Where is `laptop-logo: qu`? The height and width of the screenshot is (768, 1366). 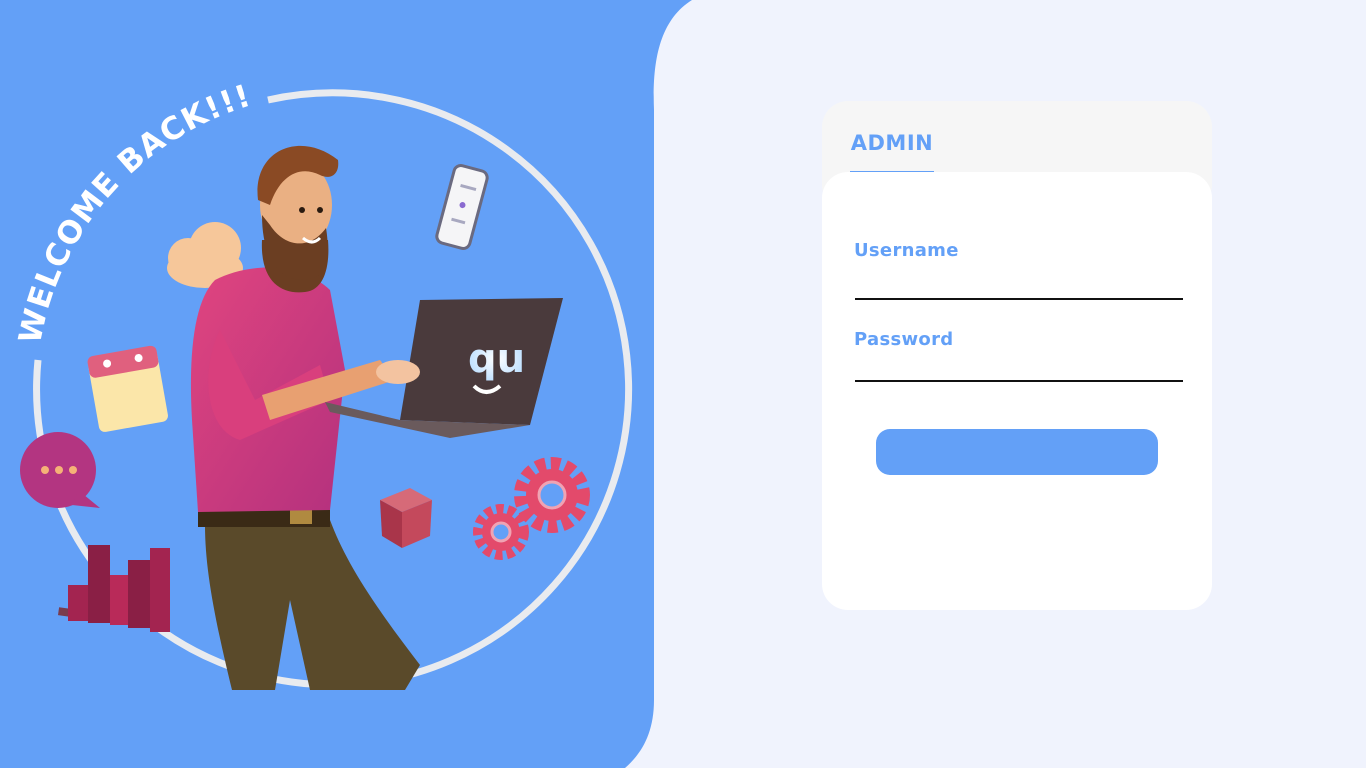 laptop-logo: qu is located at coordinates (496, 359).